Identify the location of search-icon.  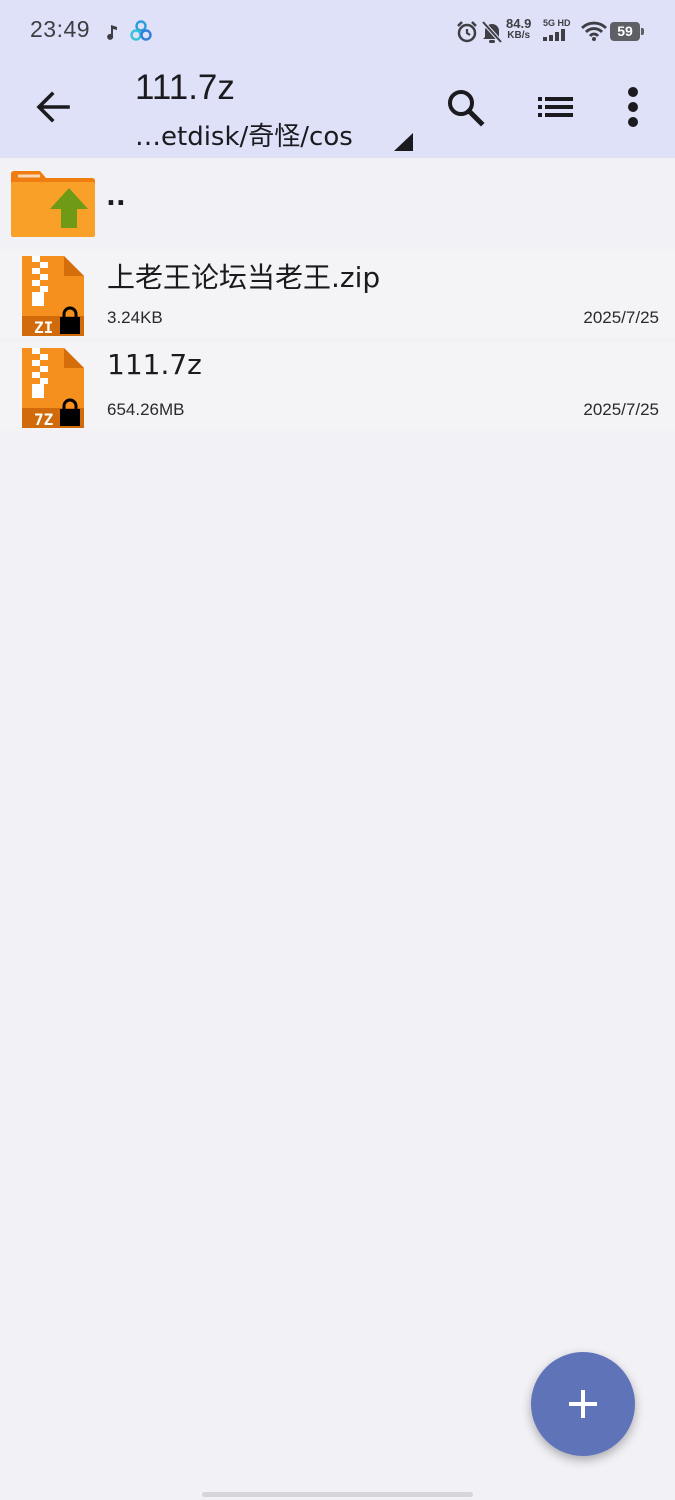
(465, 107).